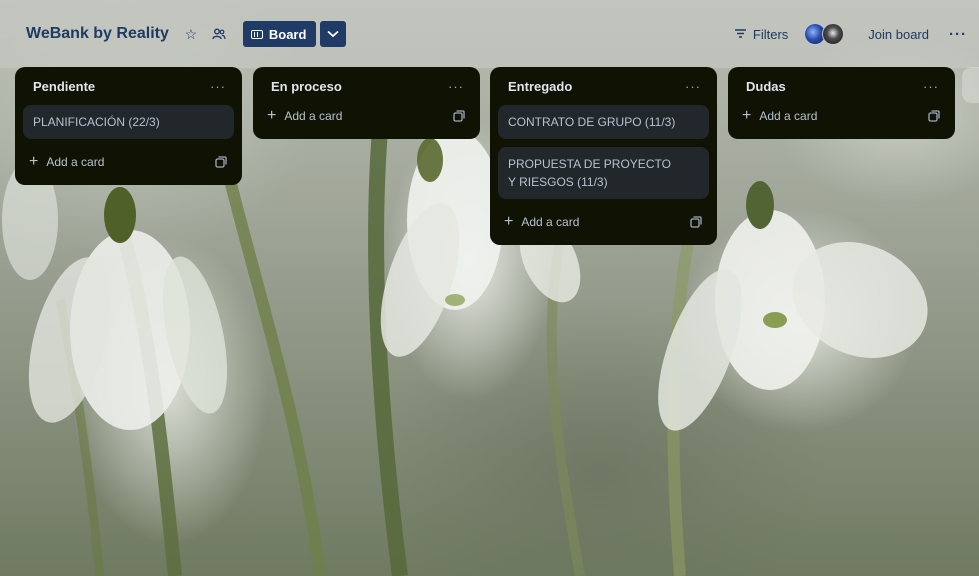 The width and height of the screenshot is (979, 576). I want to click on workspace-visible-icon, so click(219, 34).